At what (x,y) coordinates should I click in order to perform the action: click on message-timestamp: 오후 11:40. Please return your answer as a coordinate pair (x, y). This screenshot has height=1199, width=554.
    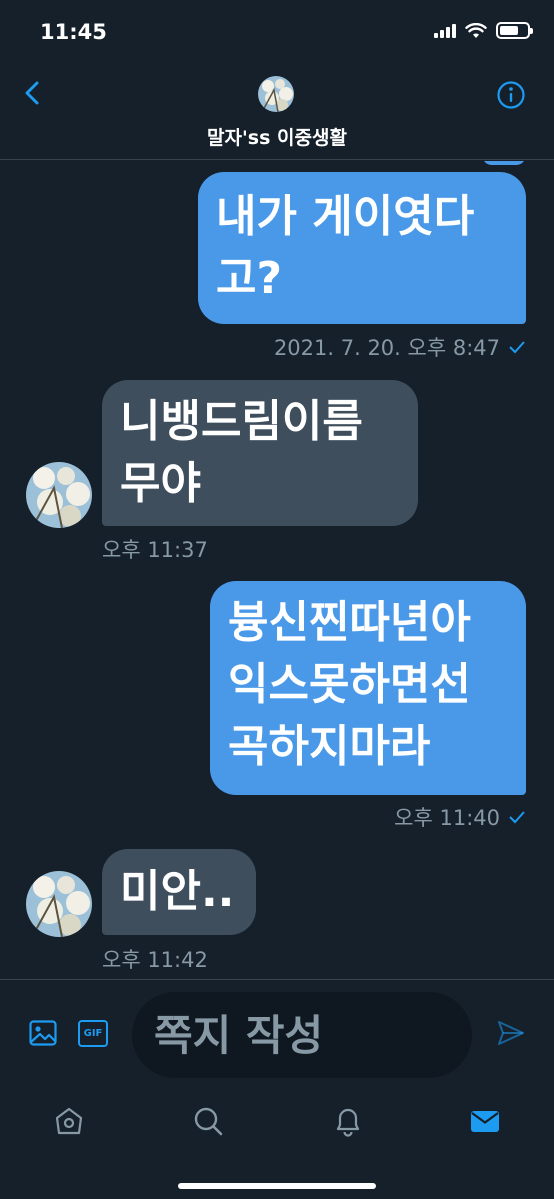
    Looking at the image, I should click on (460, 817).